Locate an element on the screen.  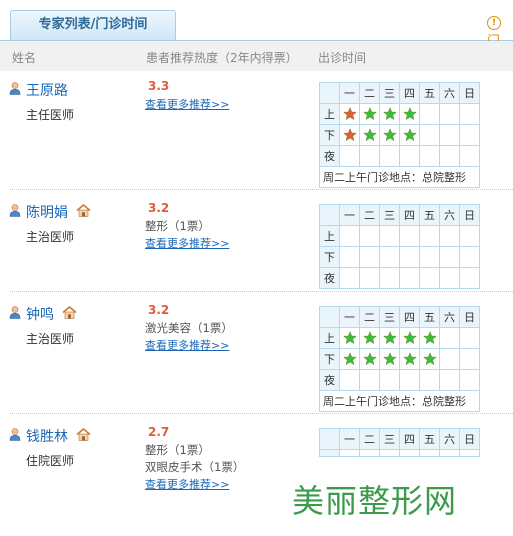
vote-tag: 整形（1票） is located at coordinates (177, 226).